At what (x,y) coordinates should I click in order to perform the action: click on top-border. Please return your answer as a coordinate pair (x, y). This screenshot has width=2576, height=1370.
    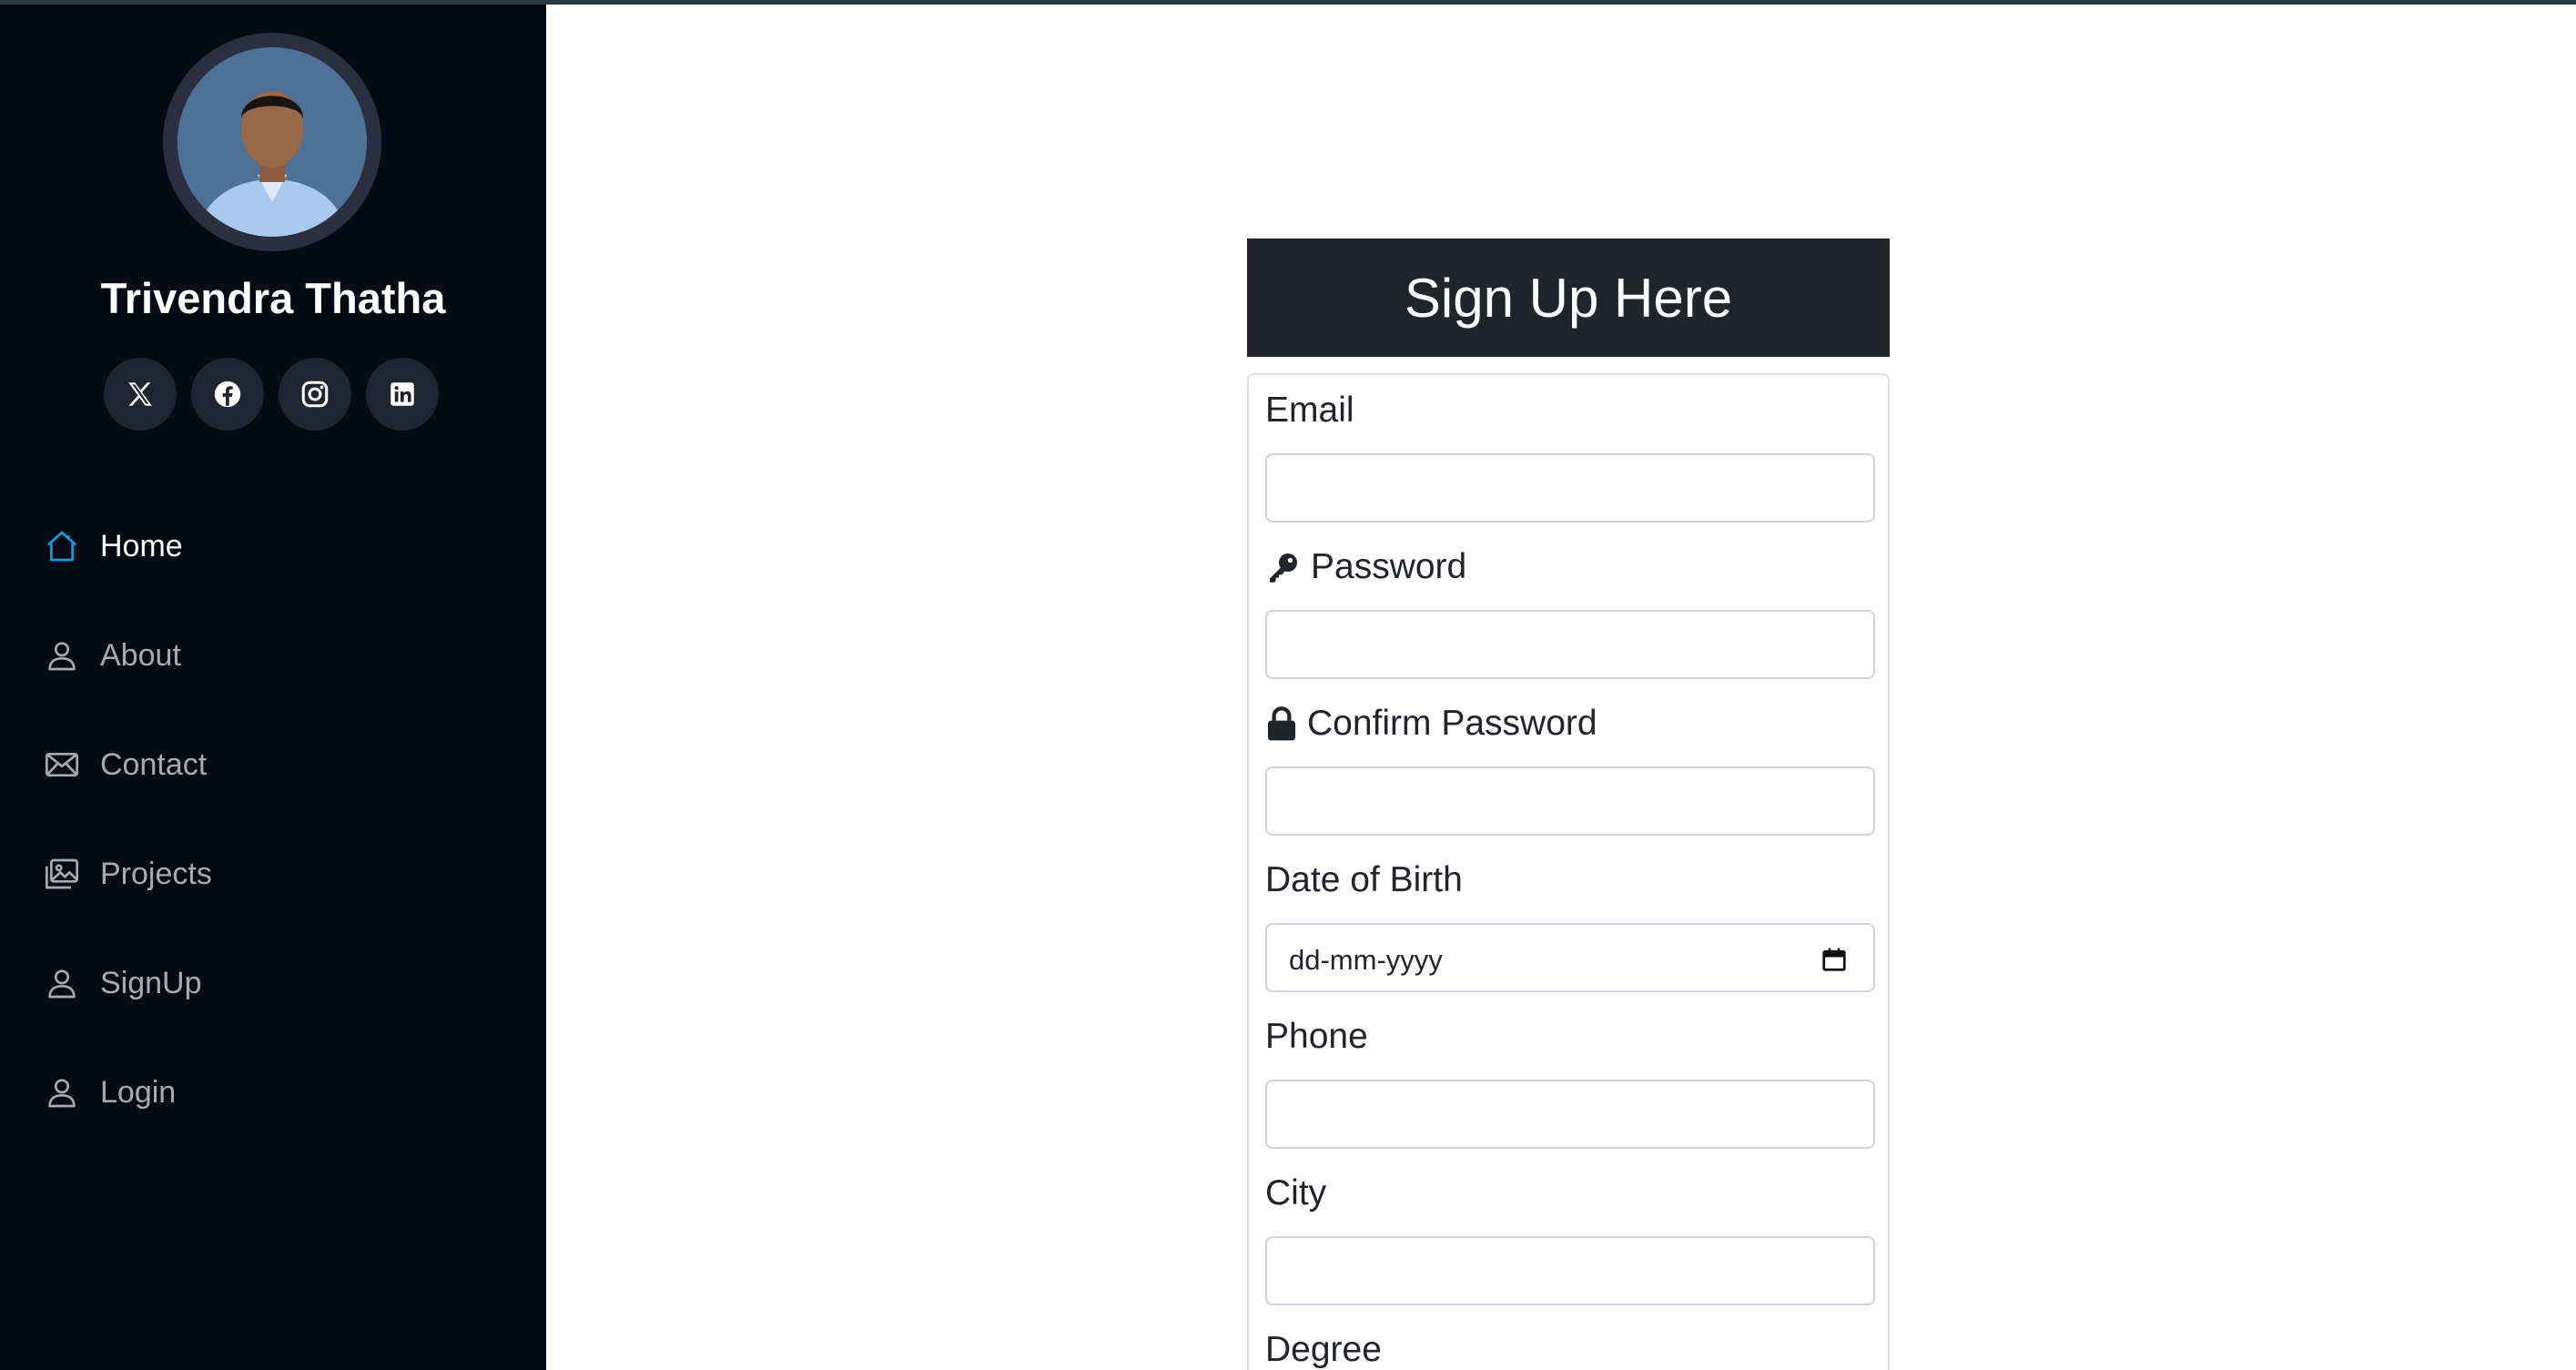
    Looking at the image, I should click on (1288, 2).